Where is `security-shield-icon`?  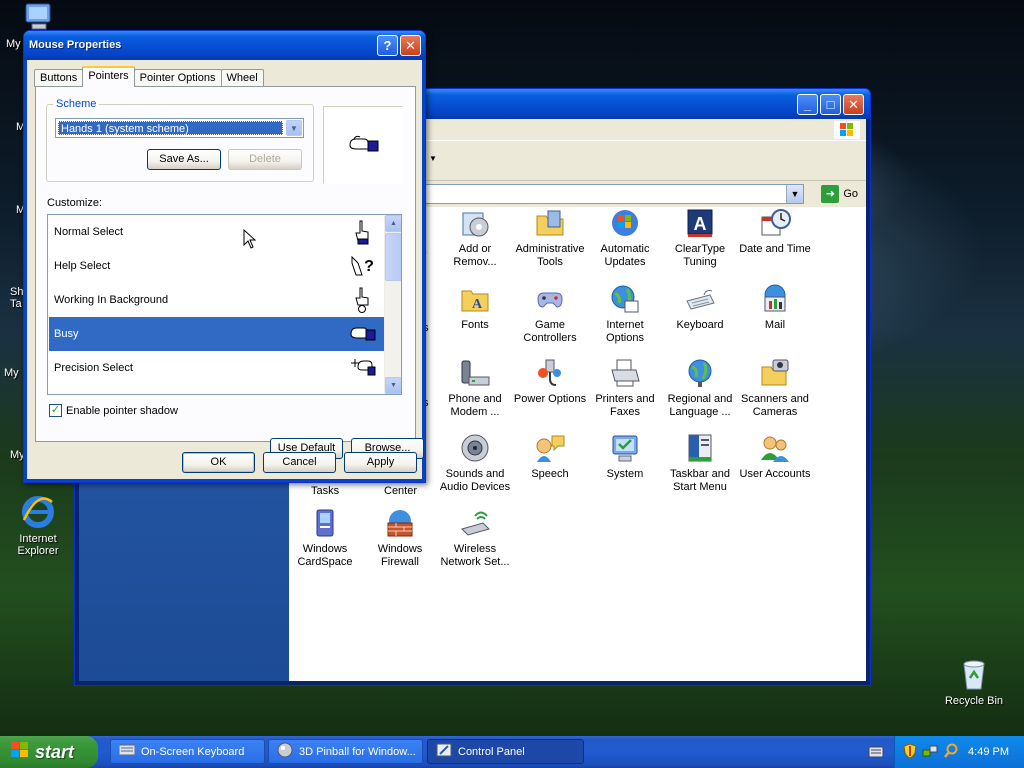 security-shield-icon is located at coordinates (910, 752).